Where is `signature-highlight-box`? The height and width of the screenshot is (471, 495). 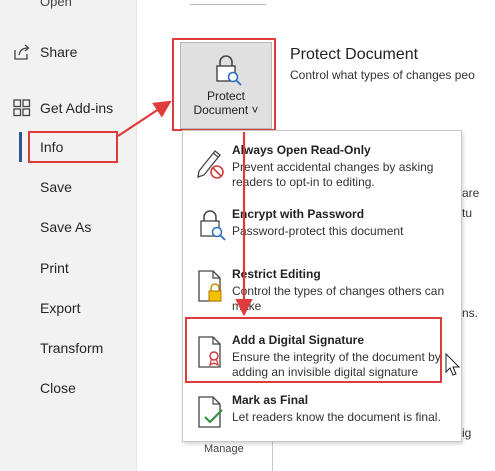 signature-highlight-box is located at coordinates (313, 350).